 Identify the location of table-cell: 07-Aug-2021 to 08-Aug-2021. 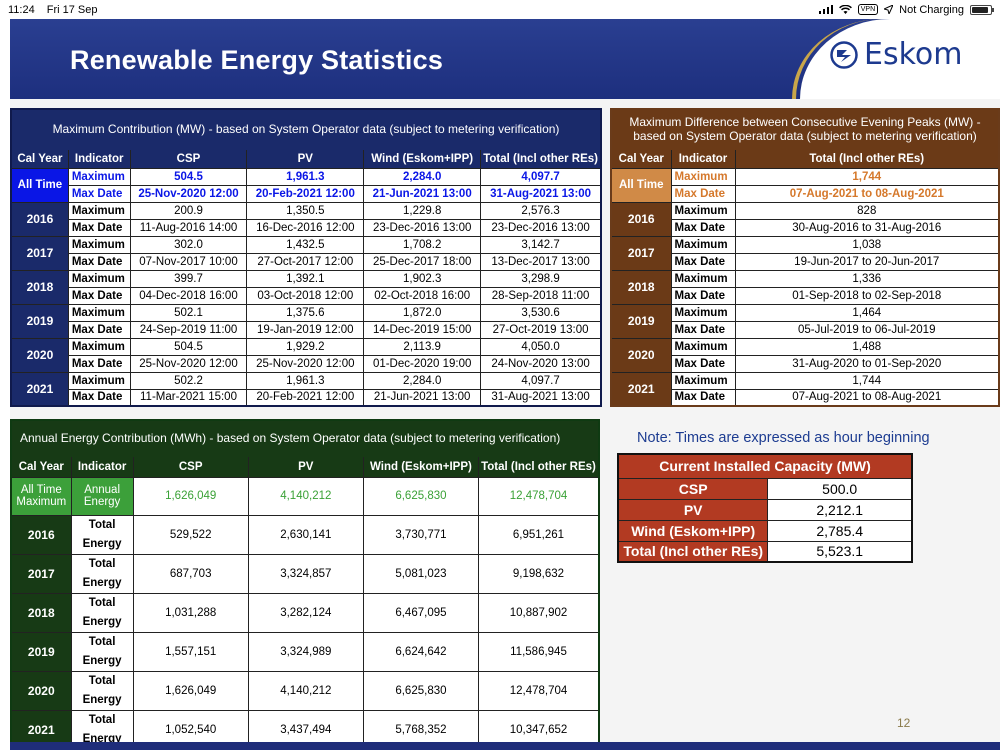
(867, 397).